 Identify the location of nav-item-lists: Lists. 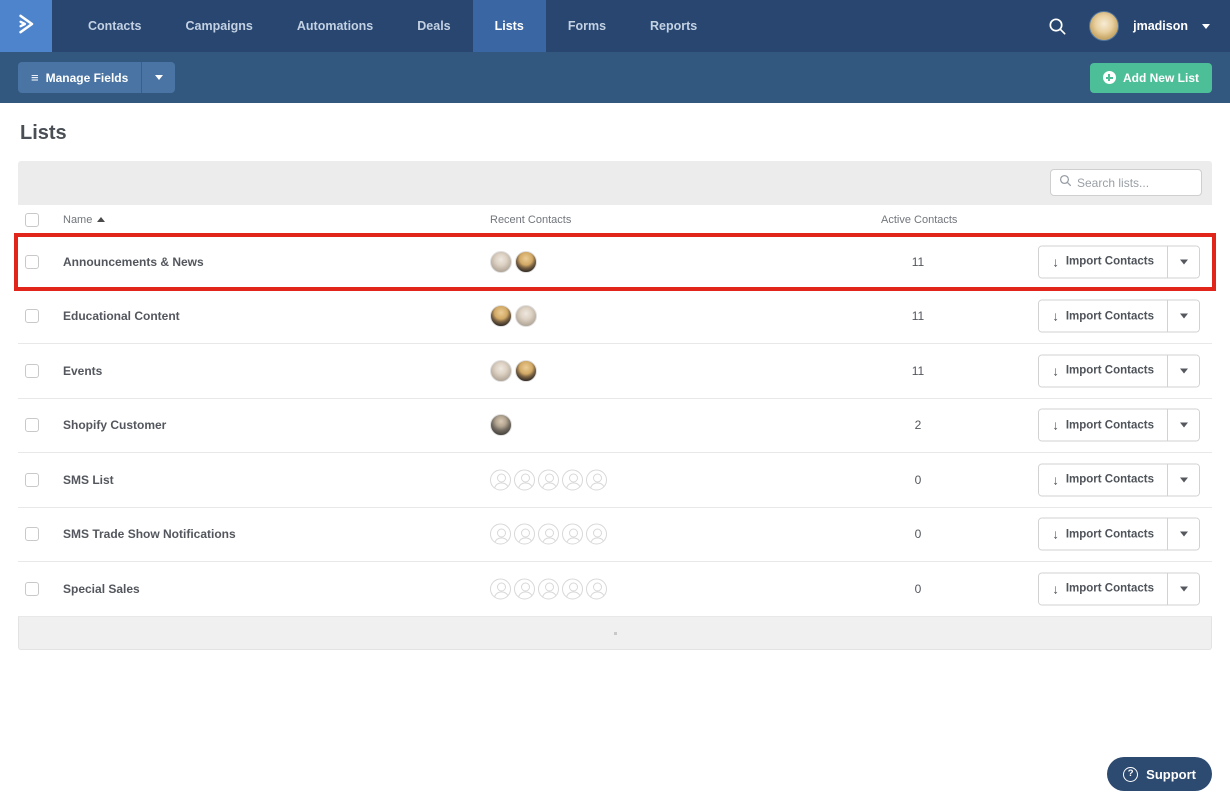
(509, 26).